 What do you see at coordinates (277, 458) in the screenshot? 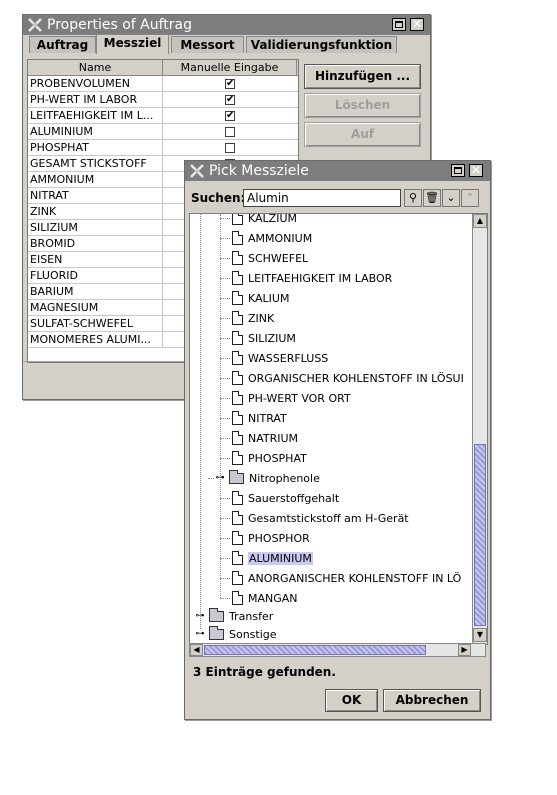
I see `tree-item-label: PHOSPHAT` at bounding box center [277, 458].